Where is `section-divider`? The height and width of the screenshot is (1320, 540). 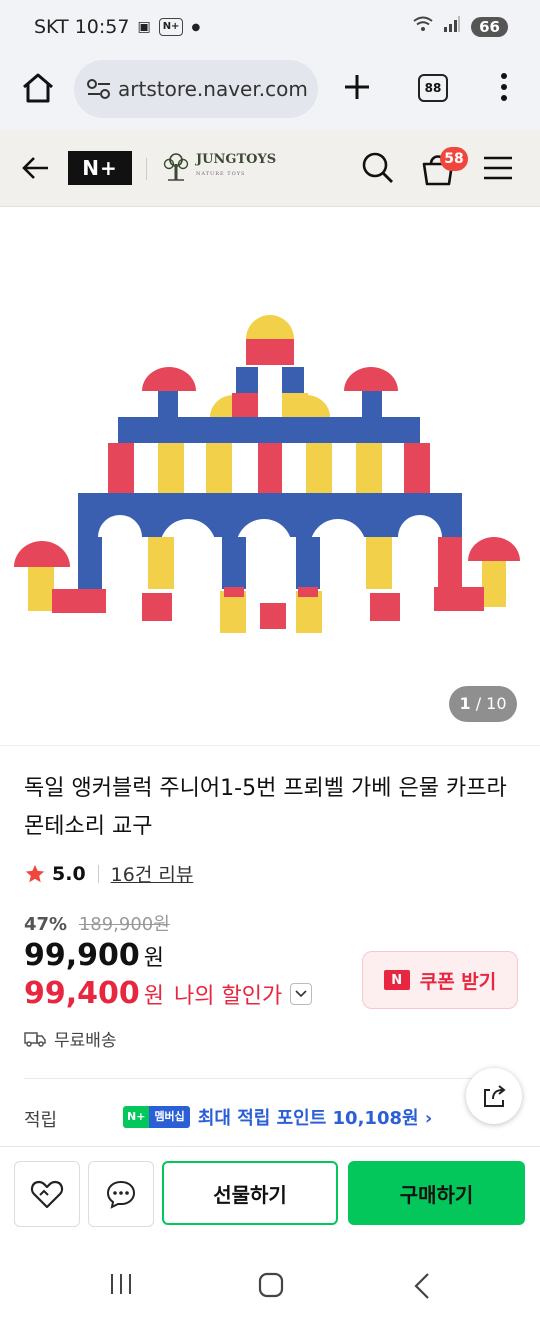 section-divider is located at coordinates (270, 1078).